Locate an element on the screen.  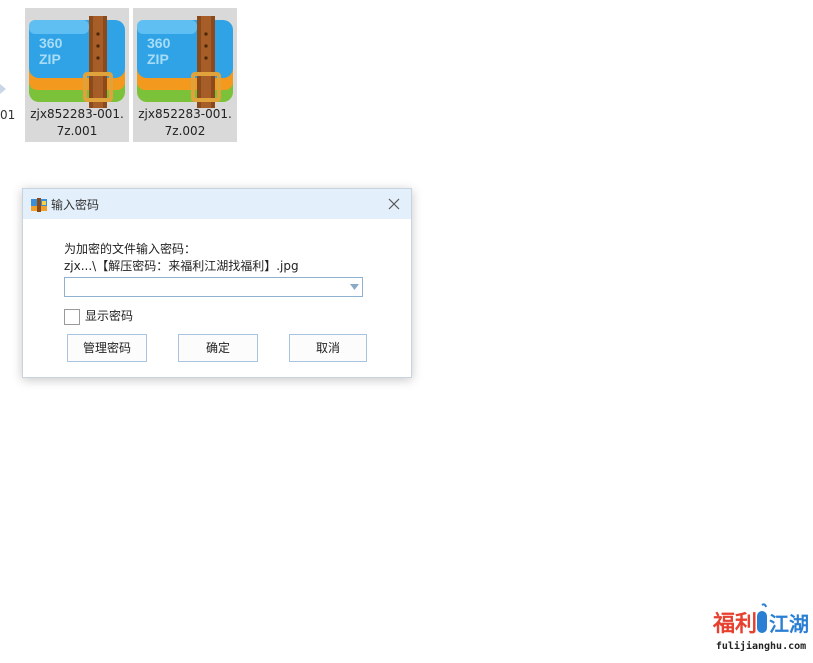
partial-file-name: 01 is located at coordinates (8, 115).